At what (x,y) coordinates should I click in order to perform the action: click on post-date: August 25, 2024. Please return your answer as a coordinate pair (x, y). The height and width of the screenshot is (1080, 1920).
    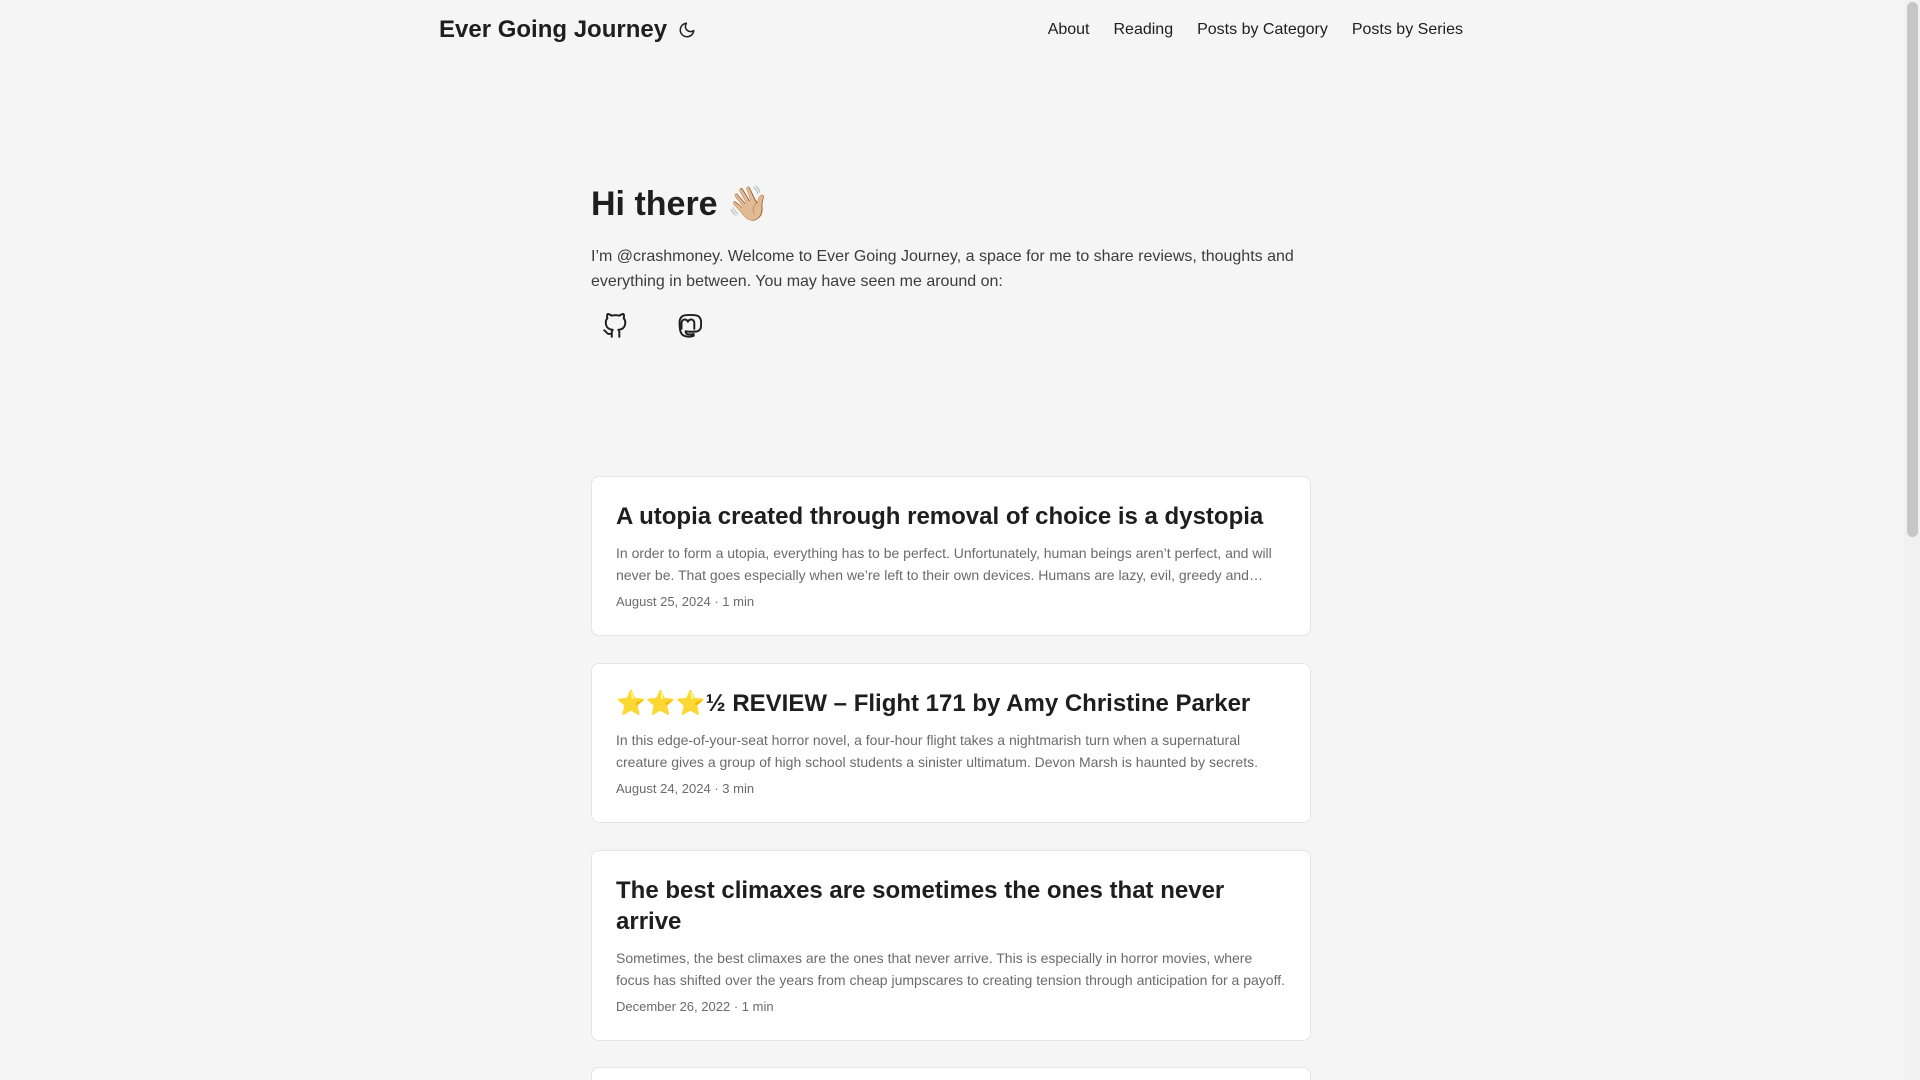
    Looking at the image, I should click on (663, 601).